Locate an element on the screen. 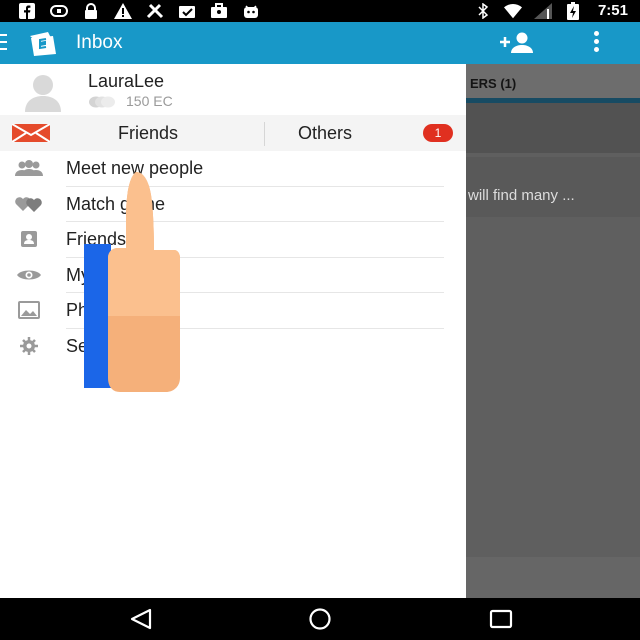 The image size is (640, 640). background-footer is located at coordinates (553, 577).